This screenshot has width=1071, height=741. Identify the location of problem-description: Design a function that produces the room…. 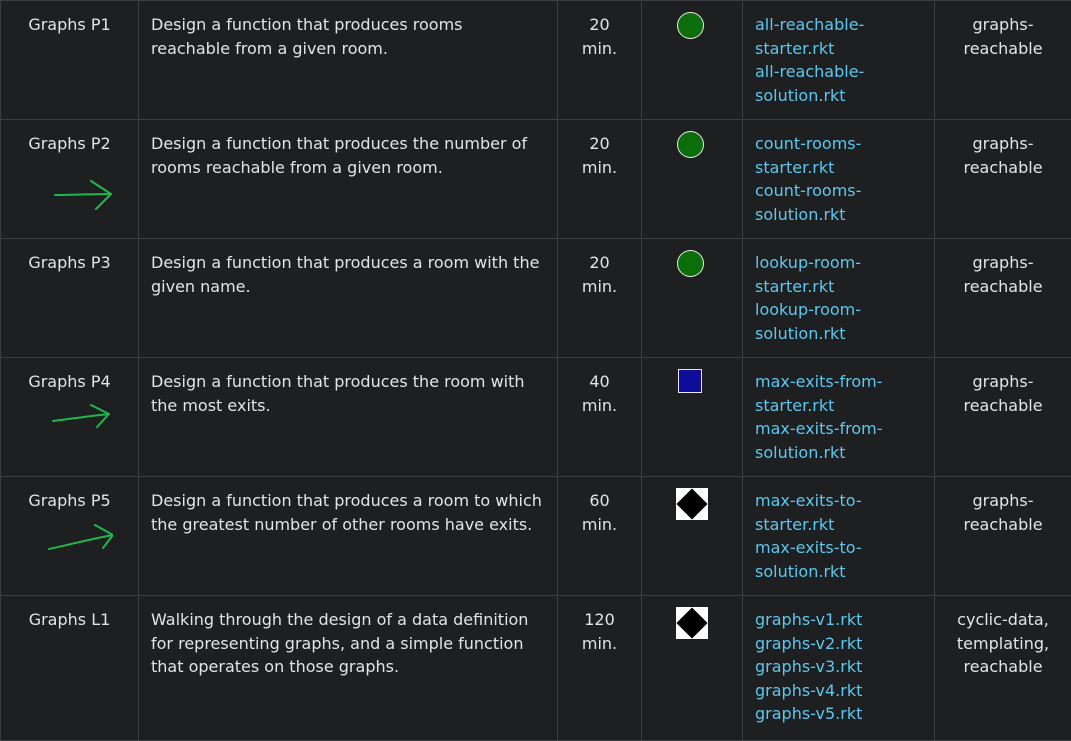
(338, 393).